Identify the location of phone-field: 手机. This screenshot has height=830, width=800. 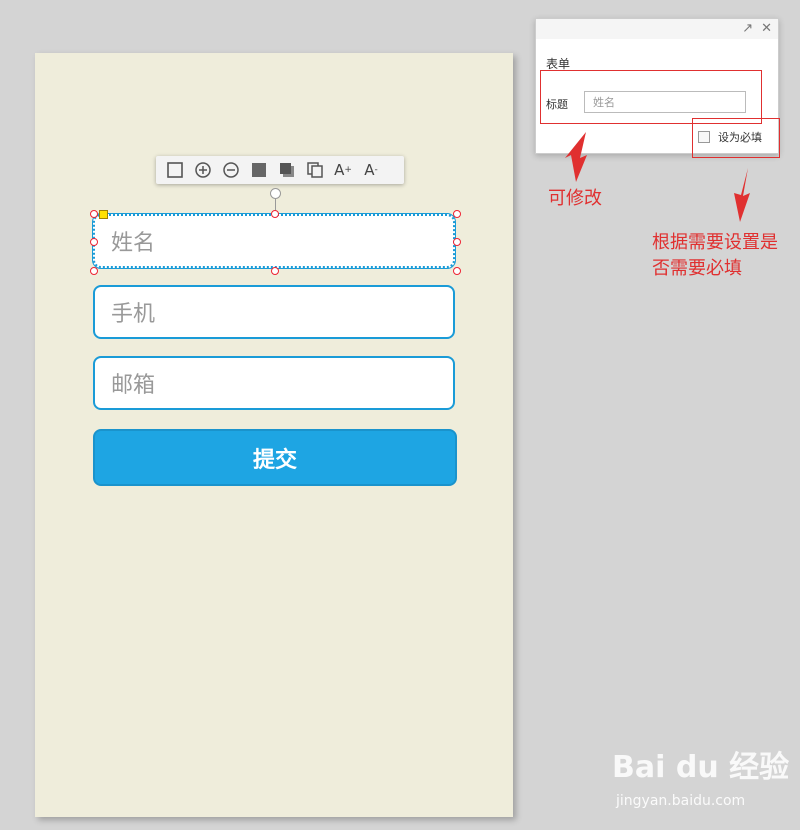
(274, 312).